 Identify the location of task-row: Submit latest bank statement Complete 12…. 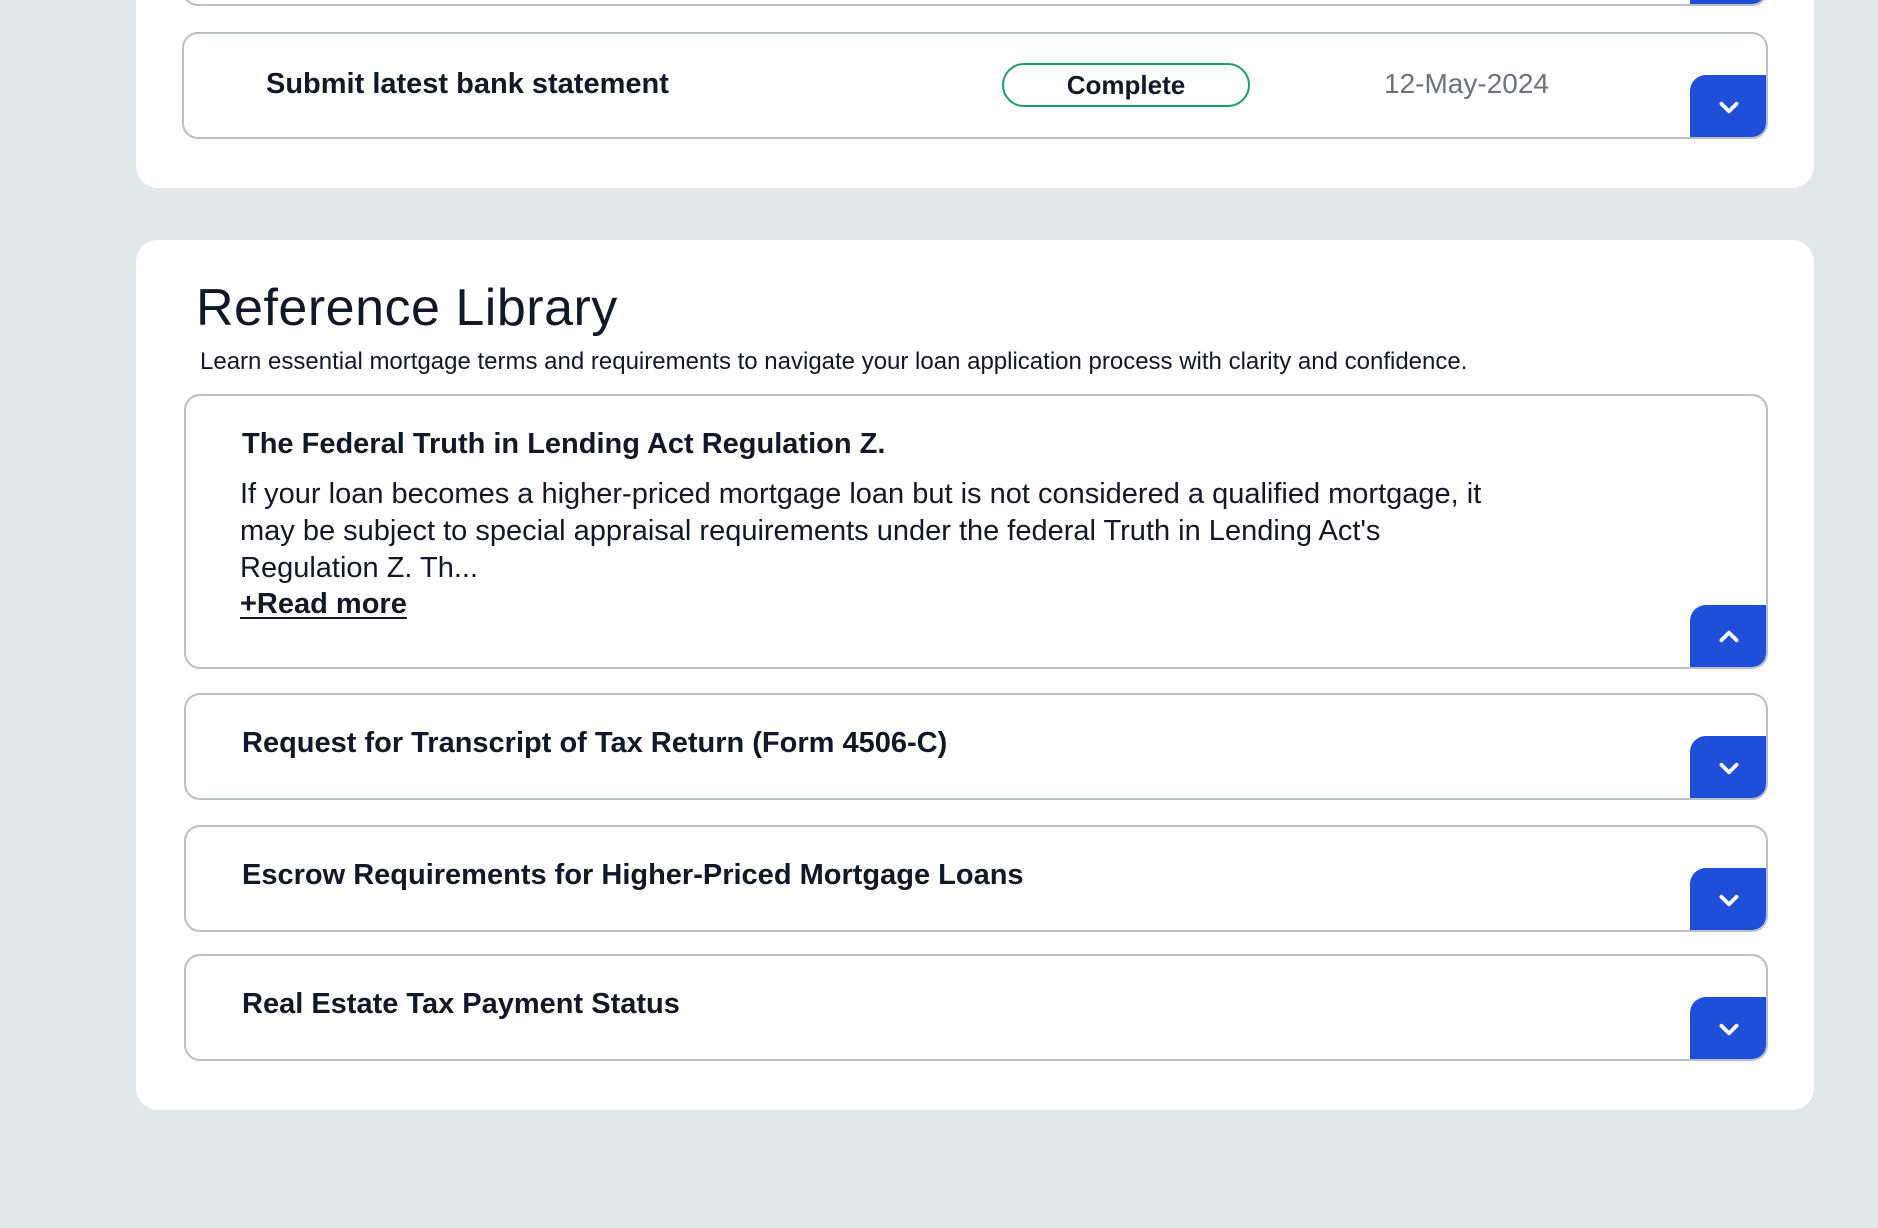
(975, 85).